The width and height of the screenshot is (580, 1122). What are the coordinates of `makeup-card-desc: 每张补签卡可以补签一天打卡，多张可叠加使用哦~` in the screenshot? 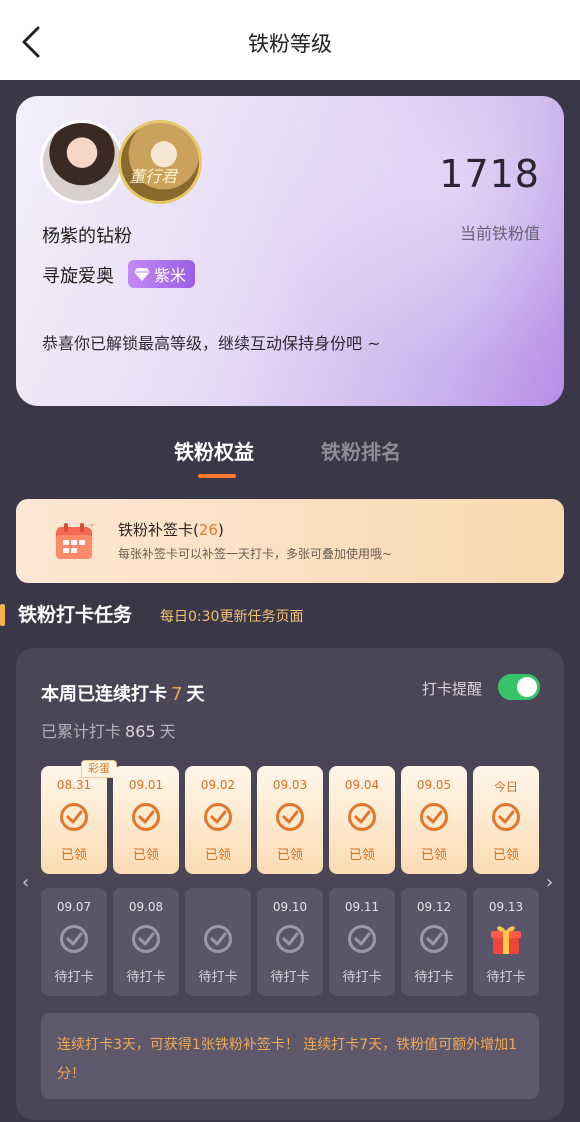 It's located at (255, 554).